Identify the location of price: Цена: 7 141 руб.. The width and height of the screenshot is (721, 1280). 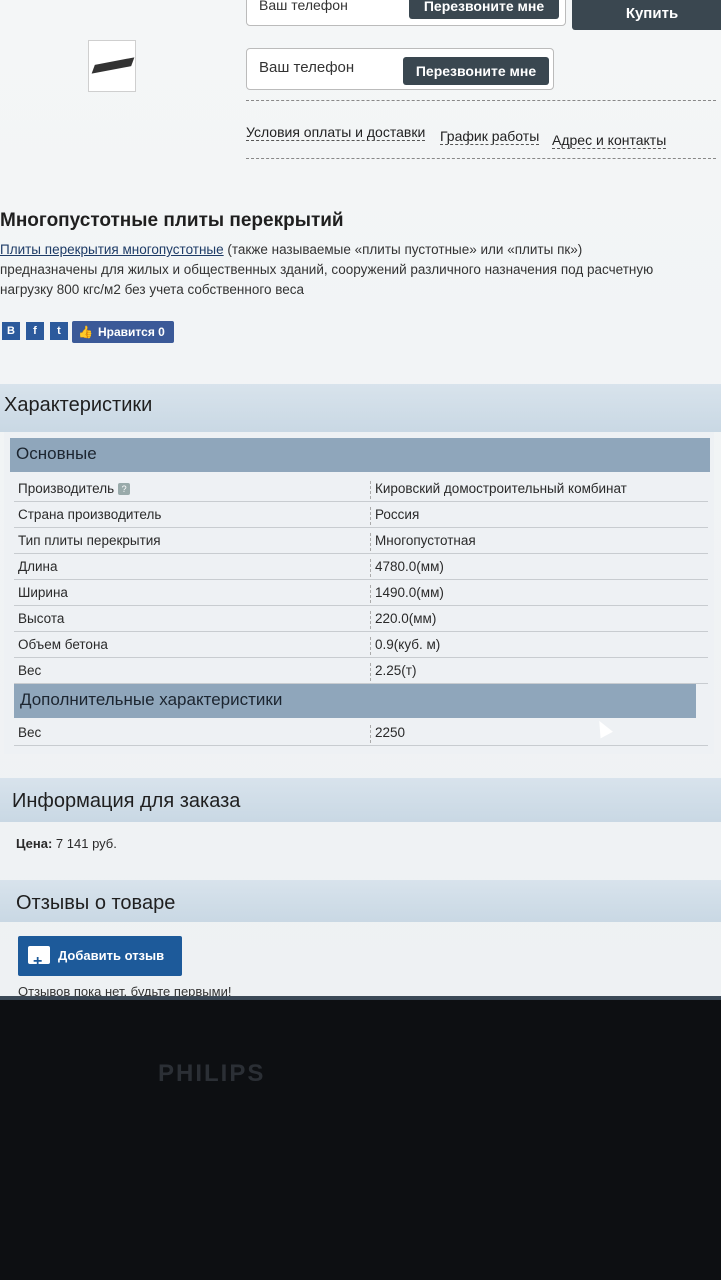
(66, 843).